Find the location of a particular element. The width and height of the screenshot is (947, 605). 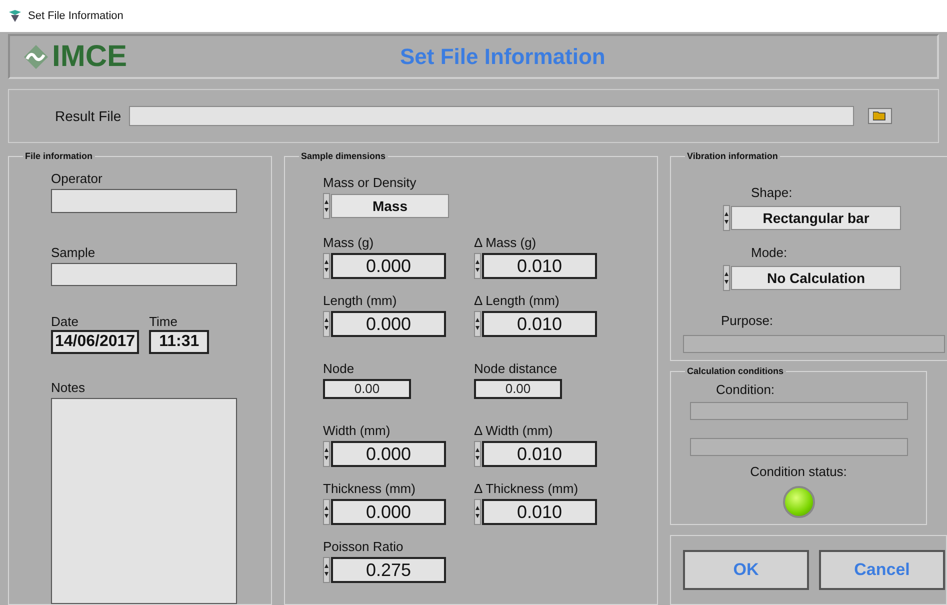

field-label: Δ Thickness (mm) is located at coordinates (527, 489).